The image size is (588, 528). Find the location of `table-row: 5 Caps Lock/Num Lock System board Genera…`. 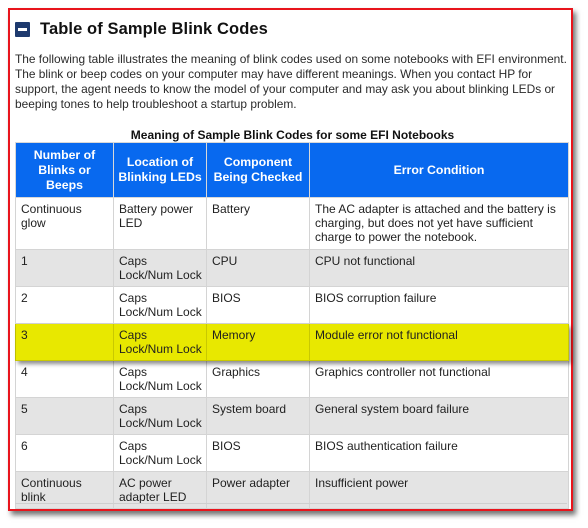

table-row: 5 Caps Lock/Num Lock System board Genera… is located at coordinates (292, 416).